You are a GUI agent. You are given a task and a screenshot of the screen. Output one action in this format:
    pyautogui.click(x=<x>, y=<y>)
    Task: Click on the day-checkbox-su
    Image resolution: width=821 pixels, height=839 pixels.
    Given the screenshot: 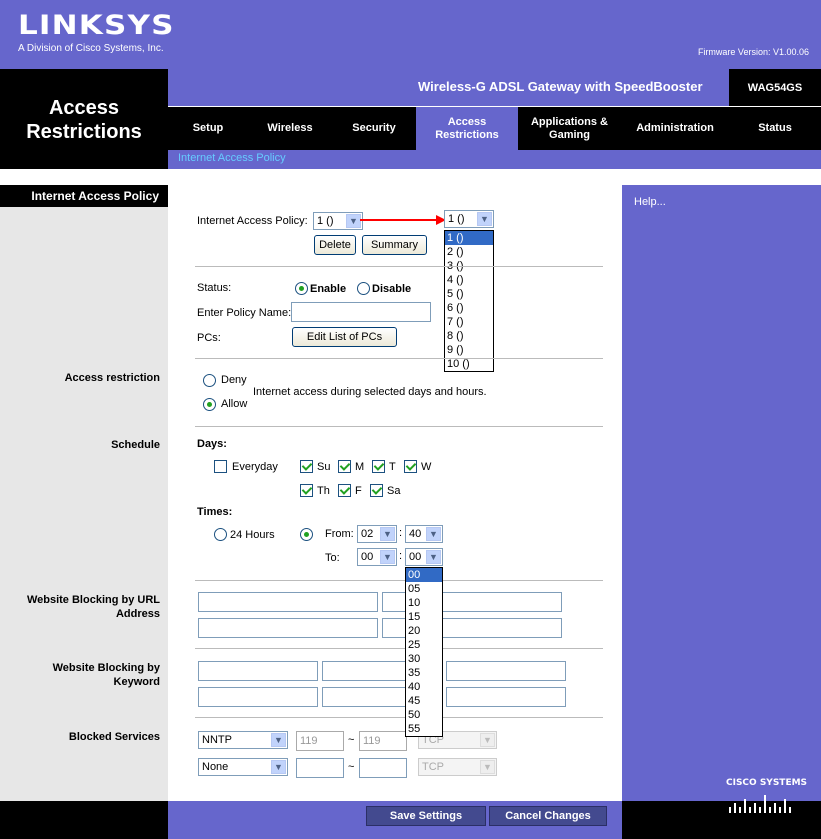 What is the action you would take?
    pyautogui.click(x=306, y=466)
    